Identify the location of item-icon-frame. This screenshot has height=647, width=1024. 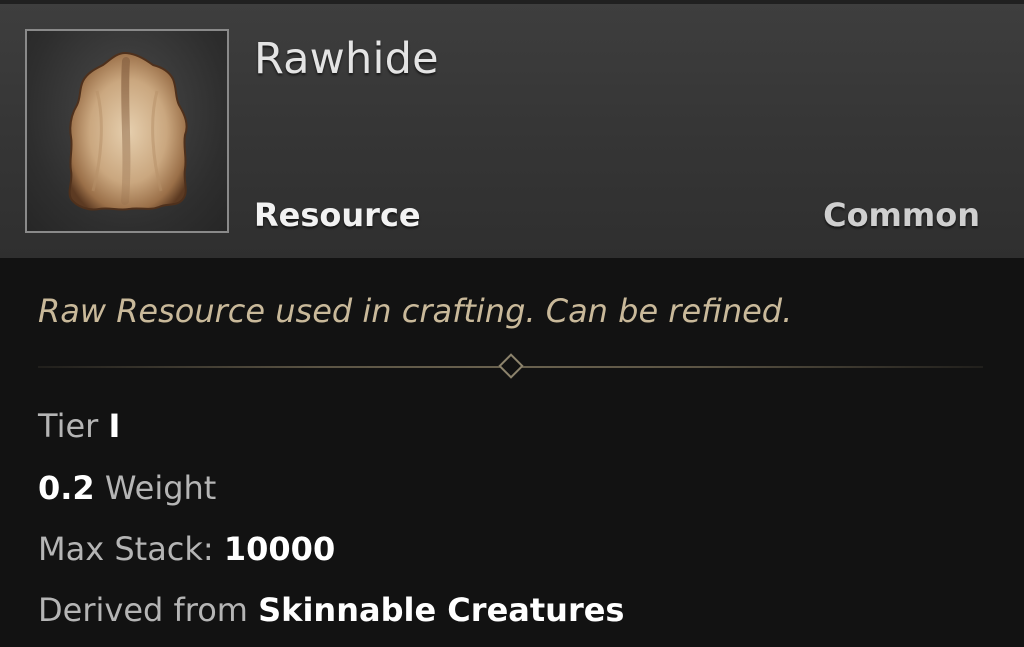
(127, 131).